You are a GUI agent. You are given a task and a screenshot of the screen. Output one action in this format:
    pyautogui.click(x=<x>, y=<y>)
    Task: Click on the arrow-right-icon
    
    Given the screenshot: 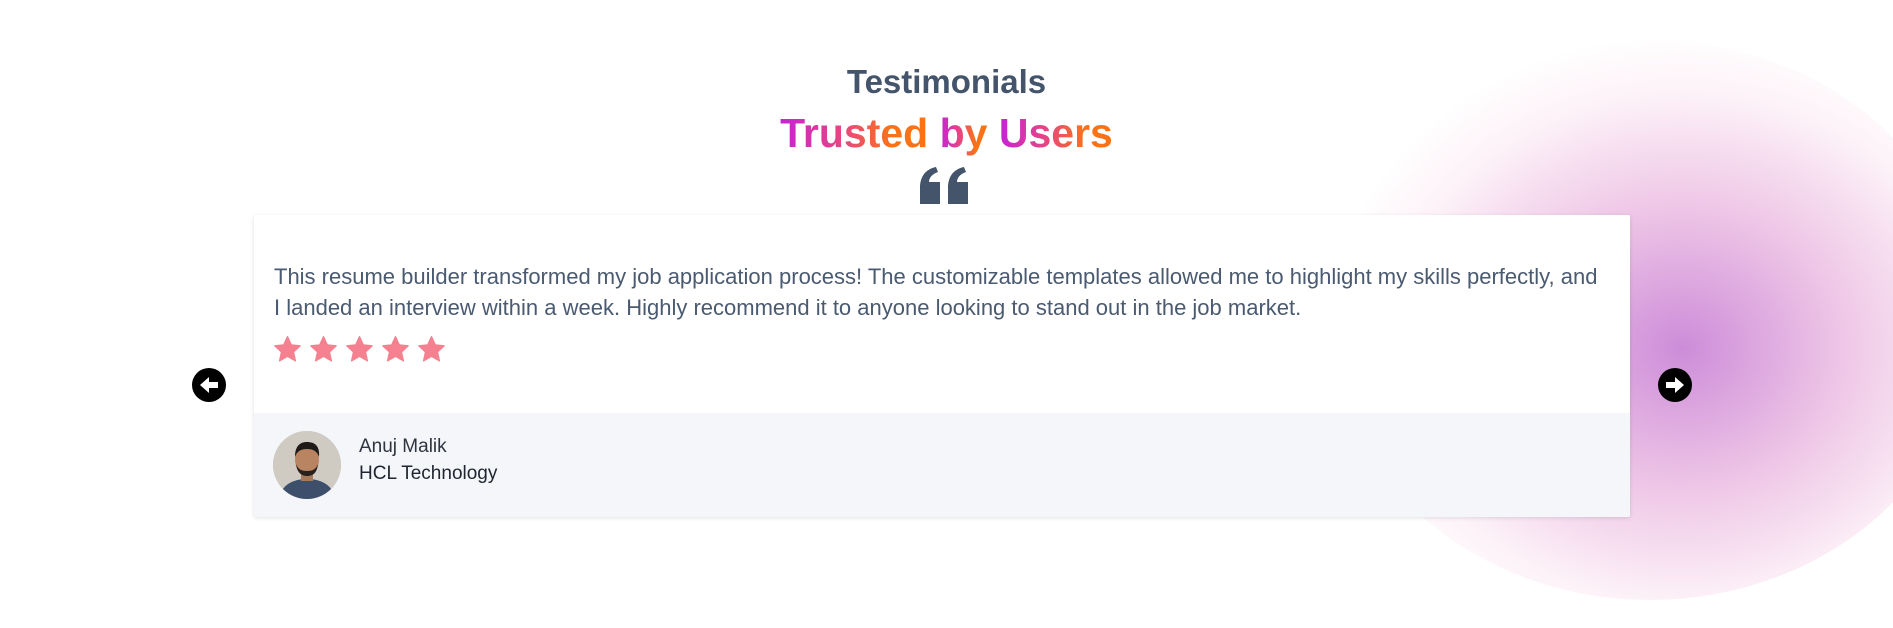 What is the action you would take?
    pyautogui.click(x=1675, y=385)
    